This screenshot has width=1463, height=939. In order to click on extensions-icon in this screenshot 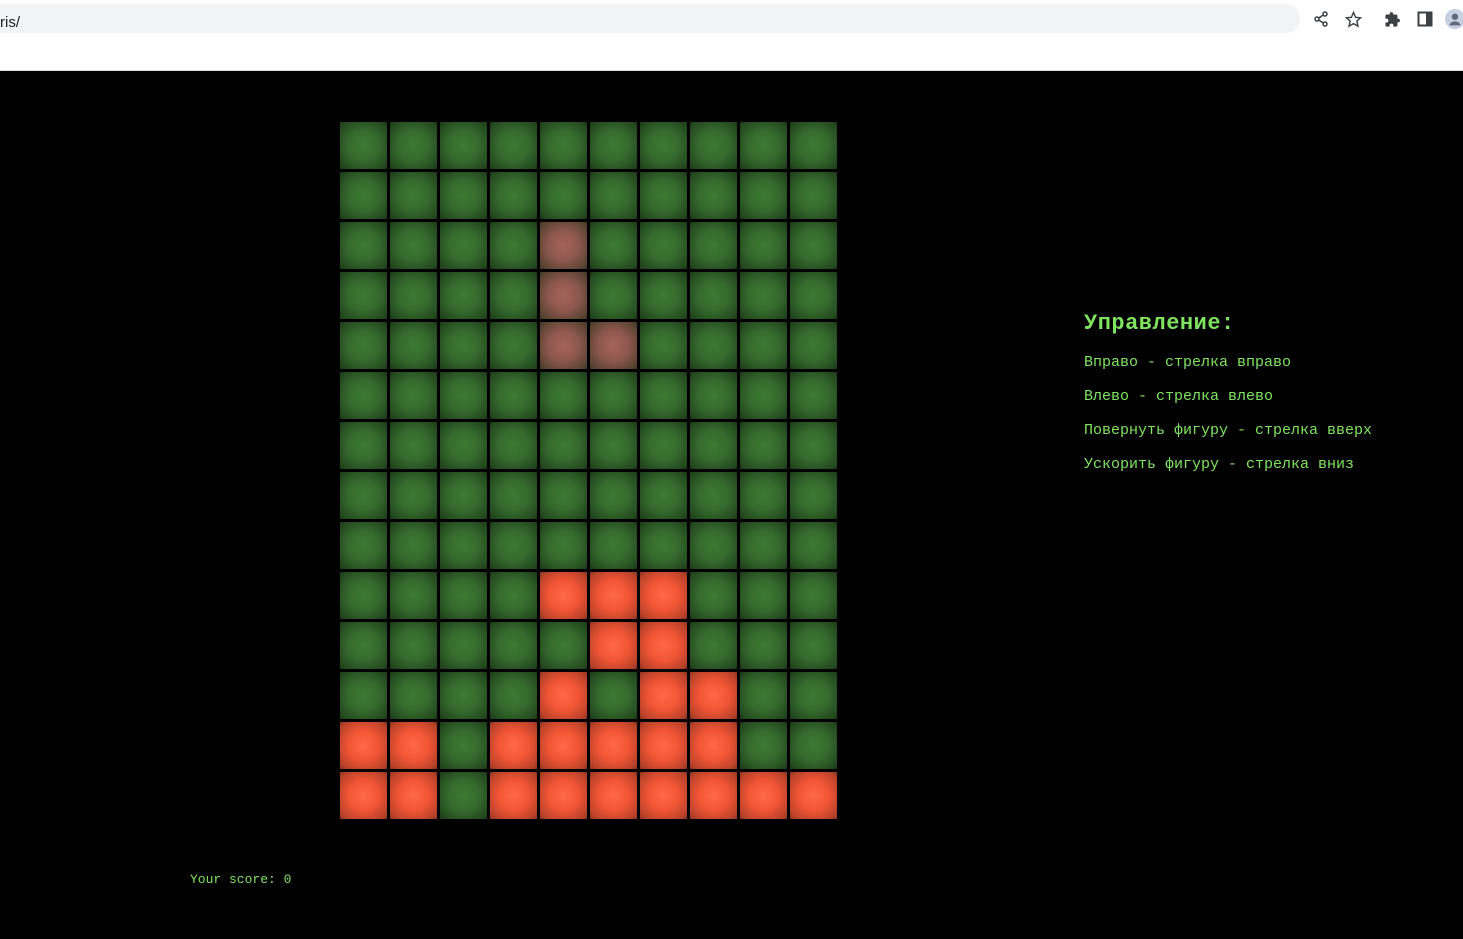, I will do `click(1392, 19)`.